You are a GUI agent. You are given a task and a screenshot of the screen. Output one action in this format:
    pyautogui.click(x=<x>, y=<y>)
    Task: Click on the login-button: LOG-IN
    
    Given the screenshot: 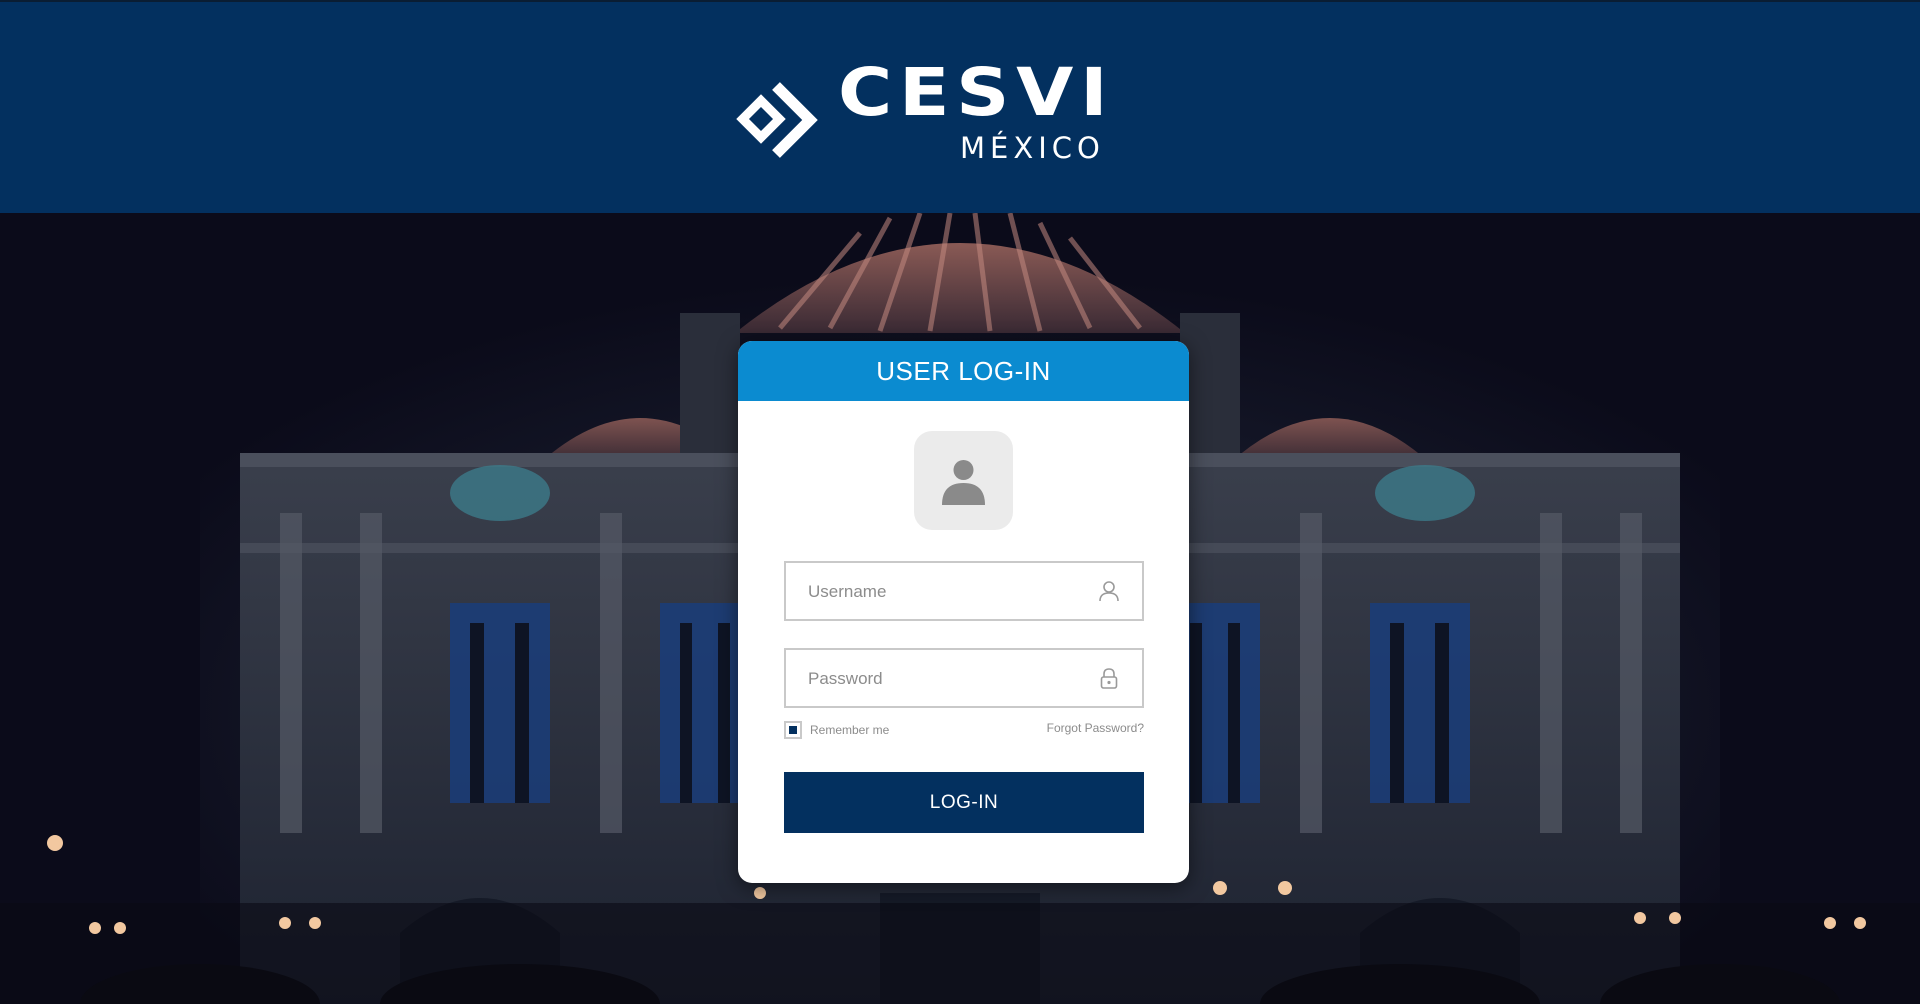 What is the action you would take?
    pyautogui.click(x=964, y=802)
    